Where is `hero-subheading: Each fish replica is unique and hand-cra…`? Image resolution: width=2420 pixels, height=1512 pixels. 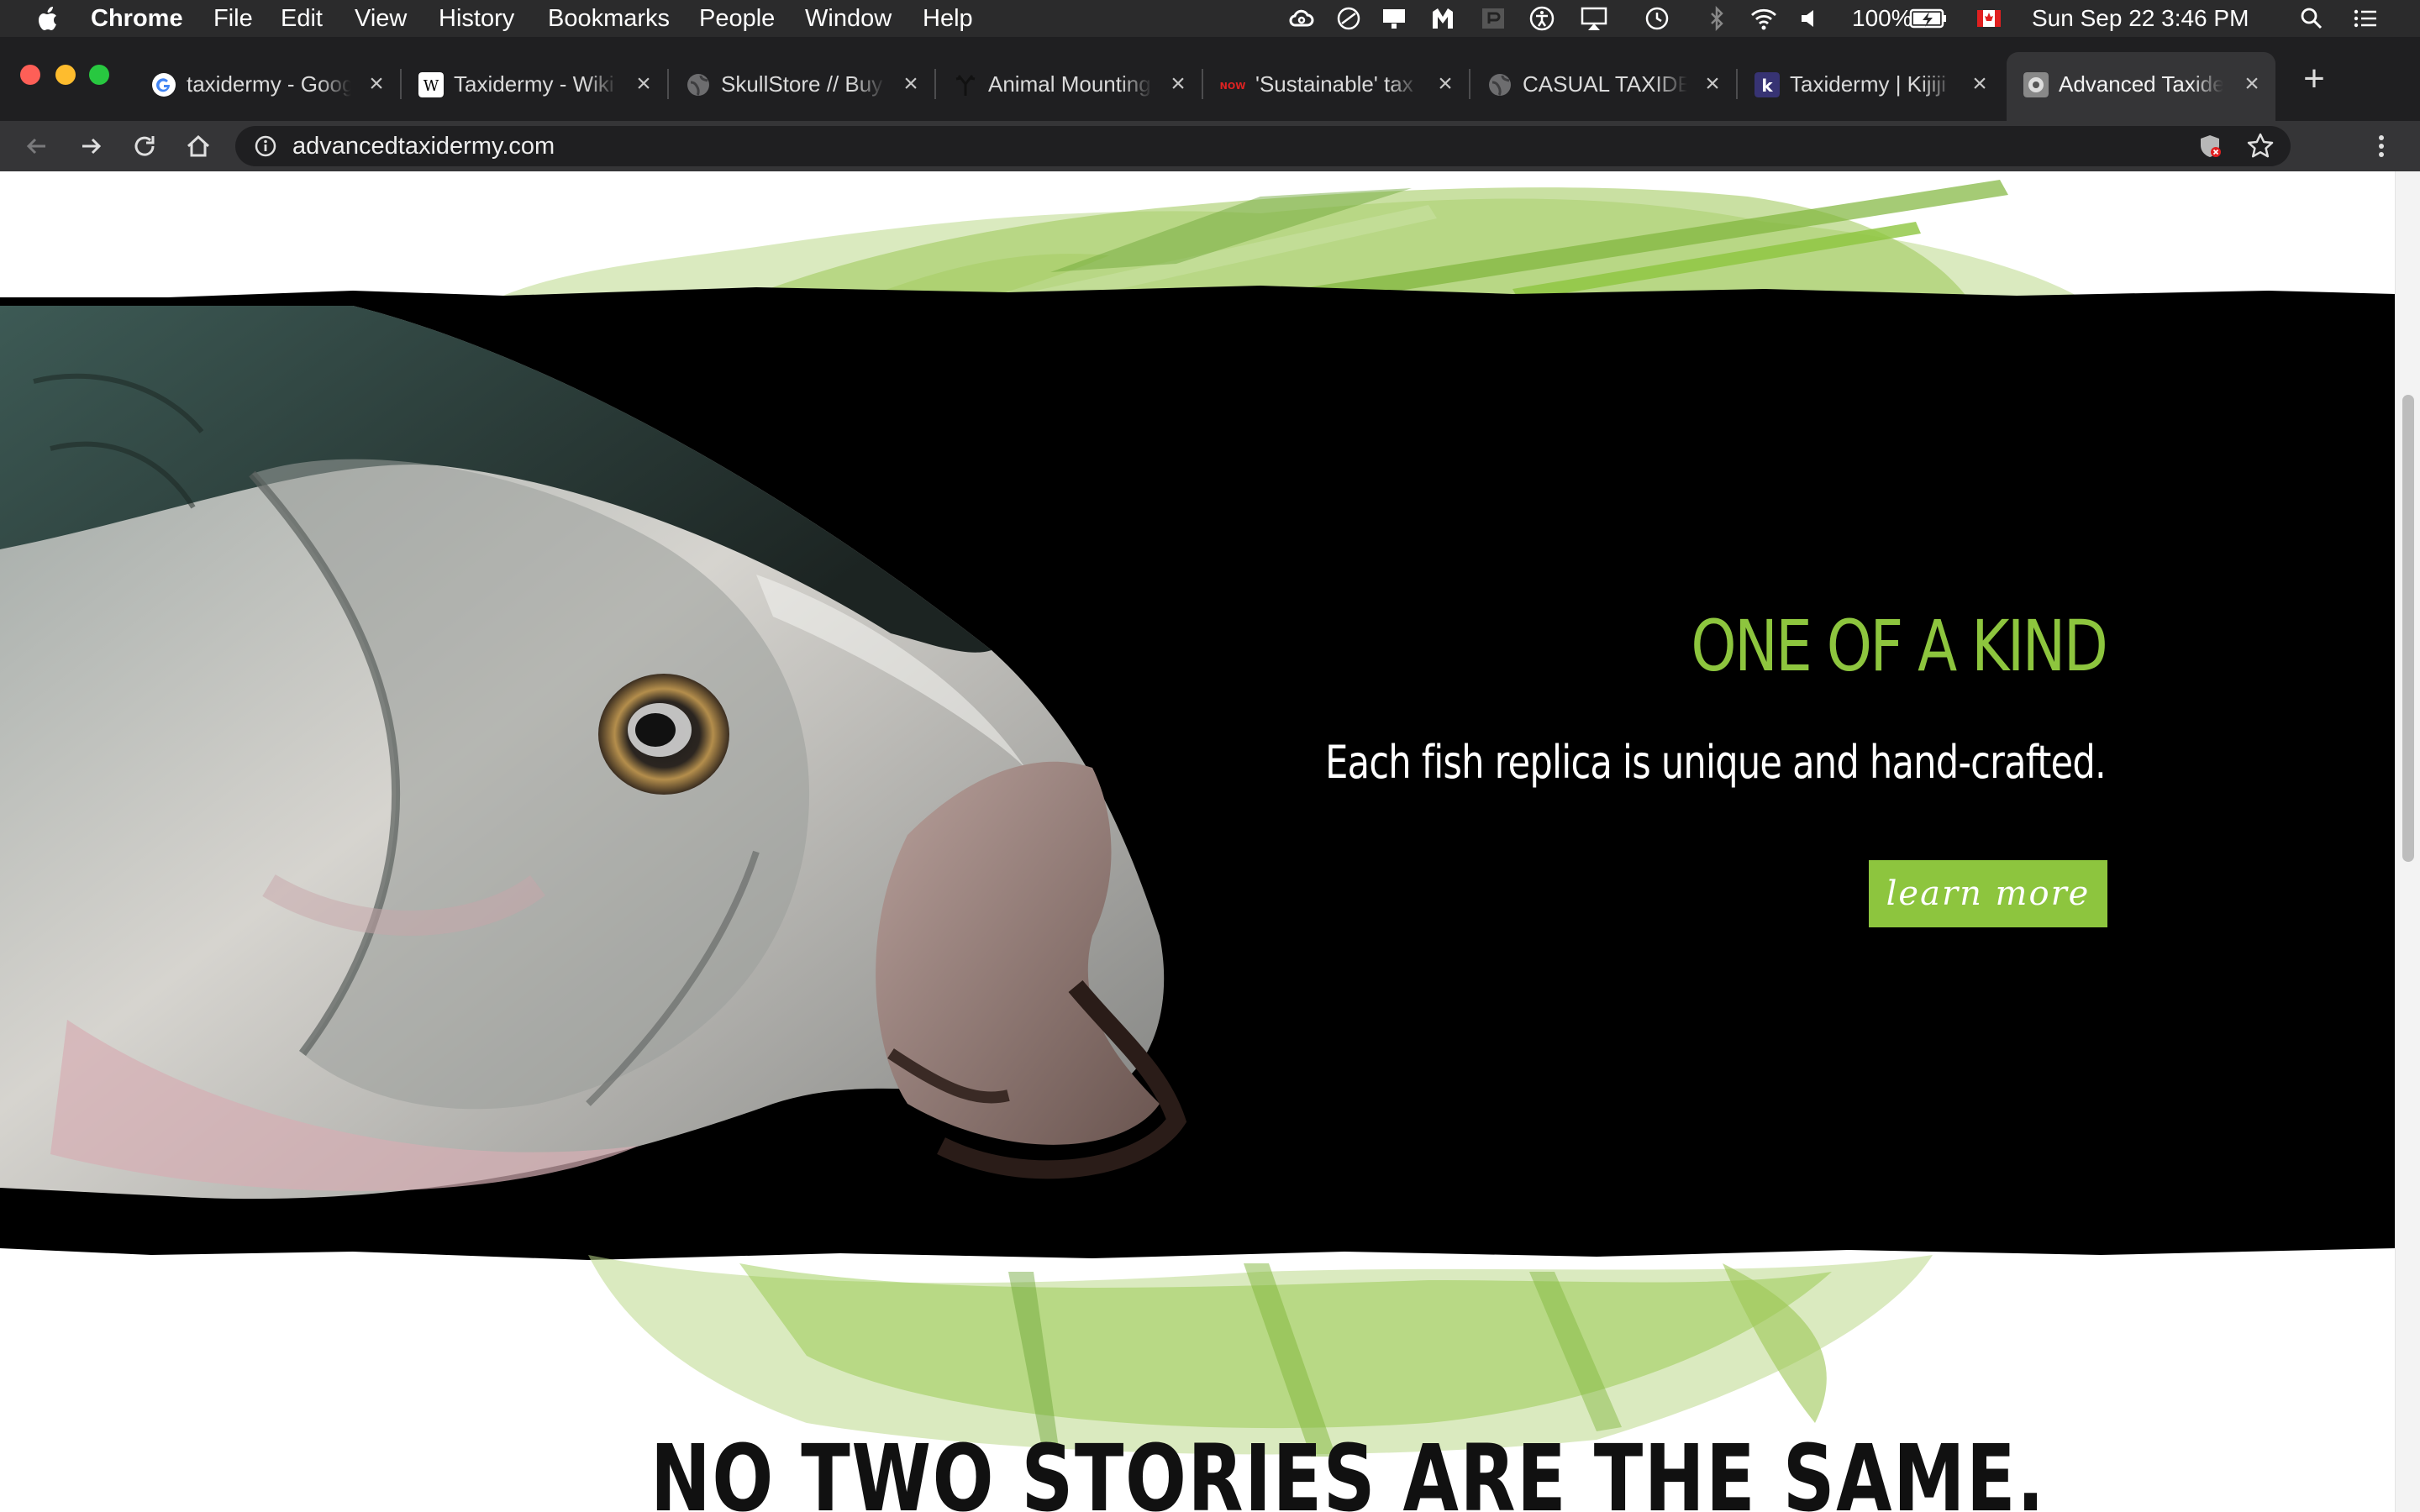
hero-subheading: Each fish replica is unique and hand-cra… is located at coordinates (1716, 762).